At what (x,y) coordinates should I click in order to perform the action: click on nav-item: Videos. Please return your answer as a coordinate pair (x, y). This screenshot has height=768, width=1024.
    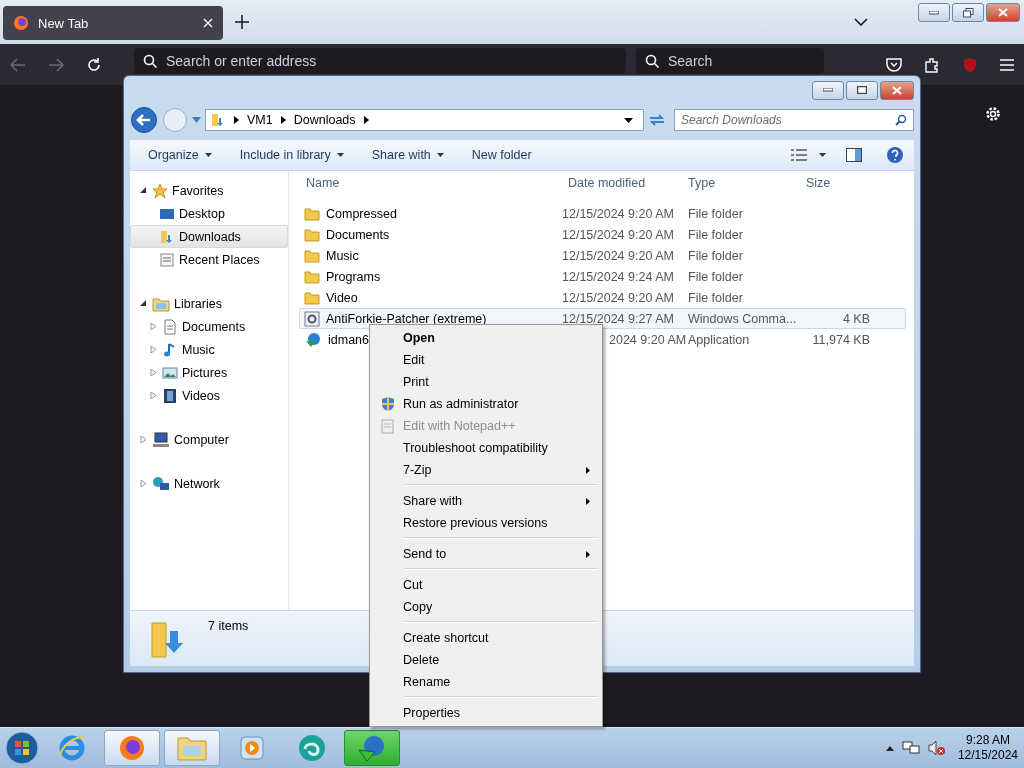
    Looking at the image, I should click on (209, 395).